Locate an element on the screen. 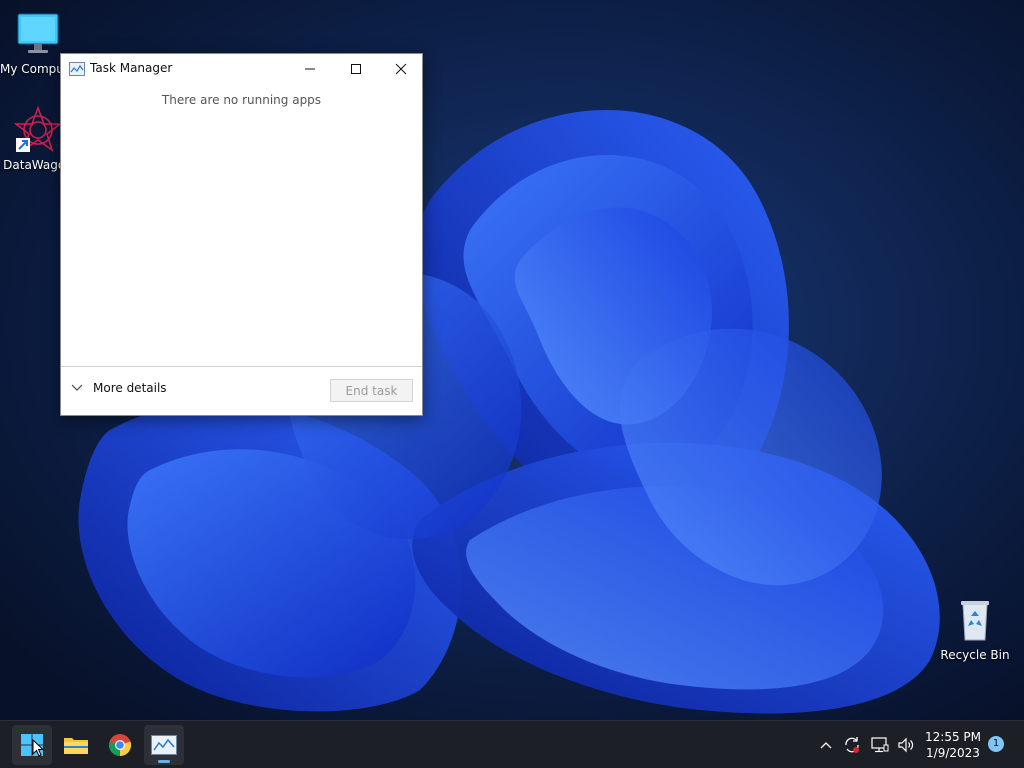 This screenshot has height=768, width=1024. network-button is located at coordinates (880, 745).